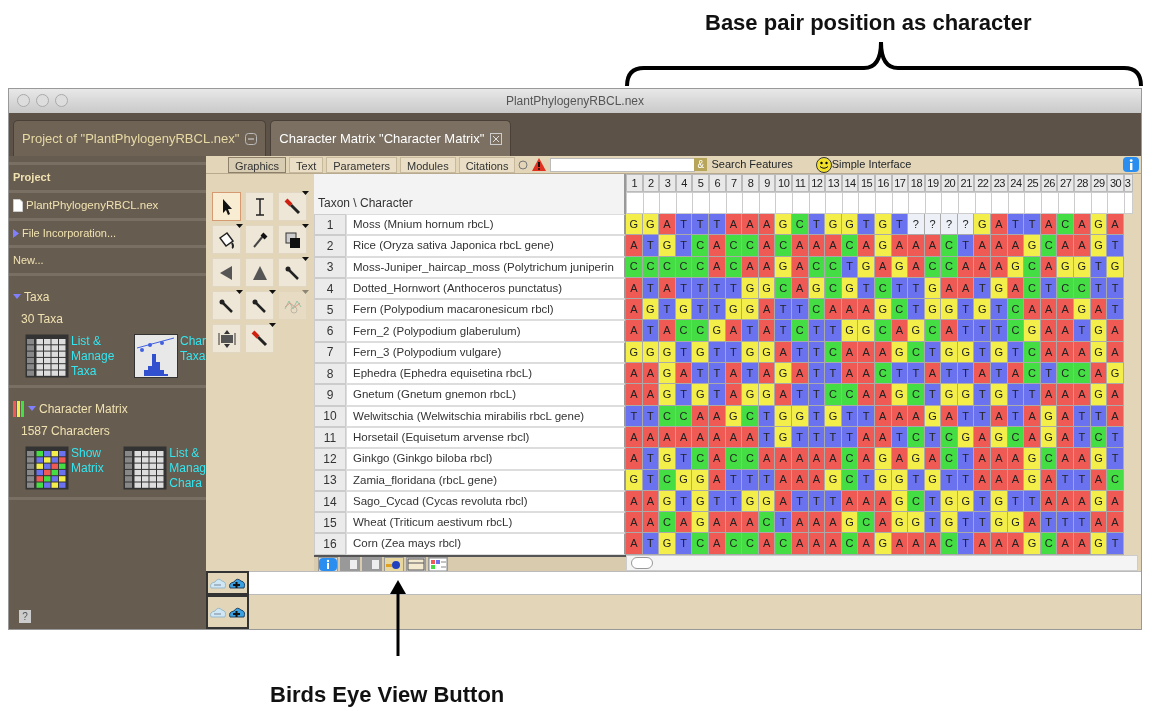 The width and height of the screenshot is (1154, 711). What do you see at coordinates (330, 544) in the screenshot?
I see `row-number: 16` at bounding box center [330, 544].